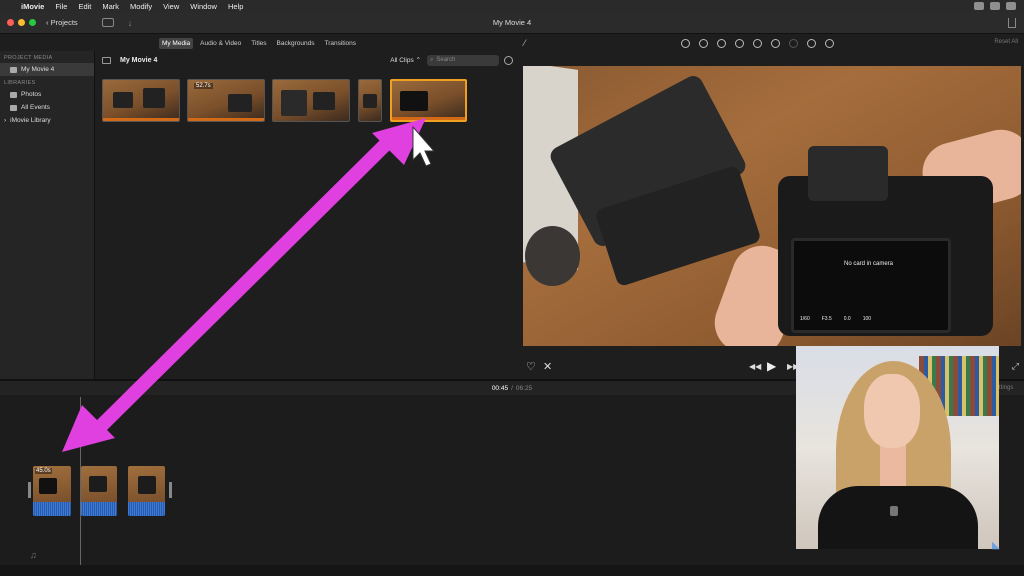  I want to click on camera-message: No card in camera, so click(869, 264).